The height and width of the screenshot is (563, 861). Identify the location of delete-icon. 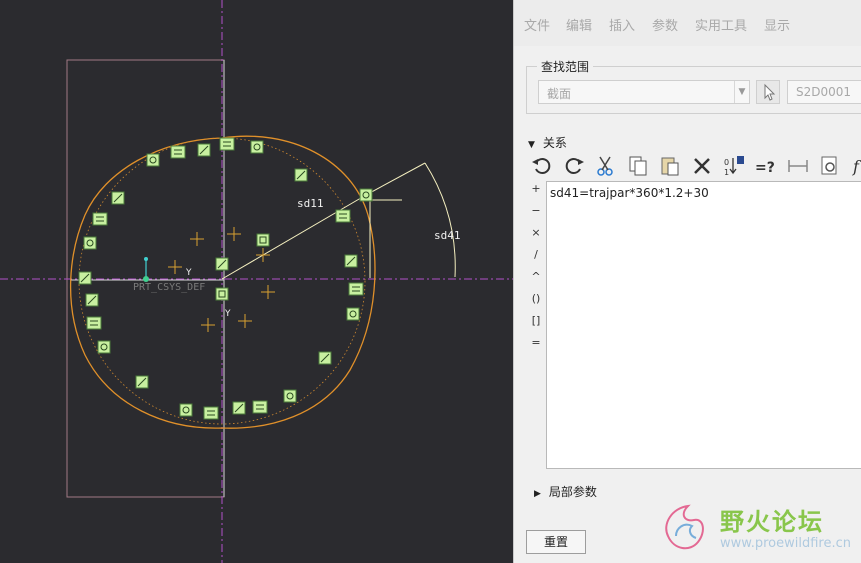
(702, 166).